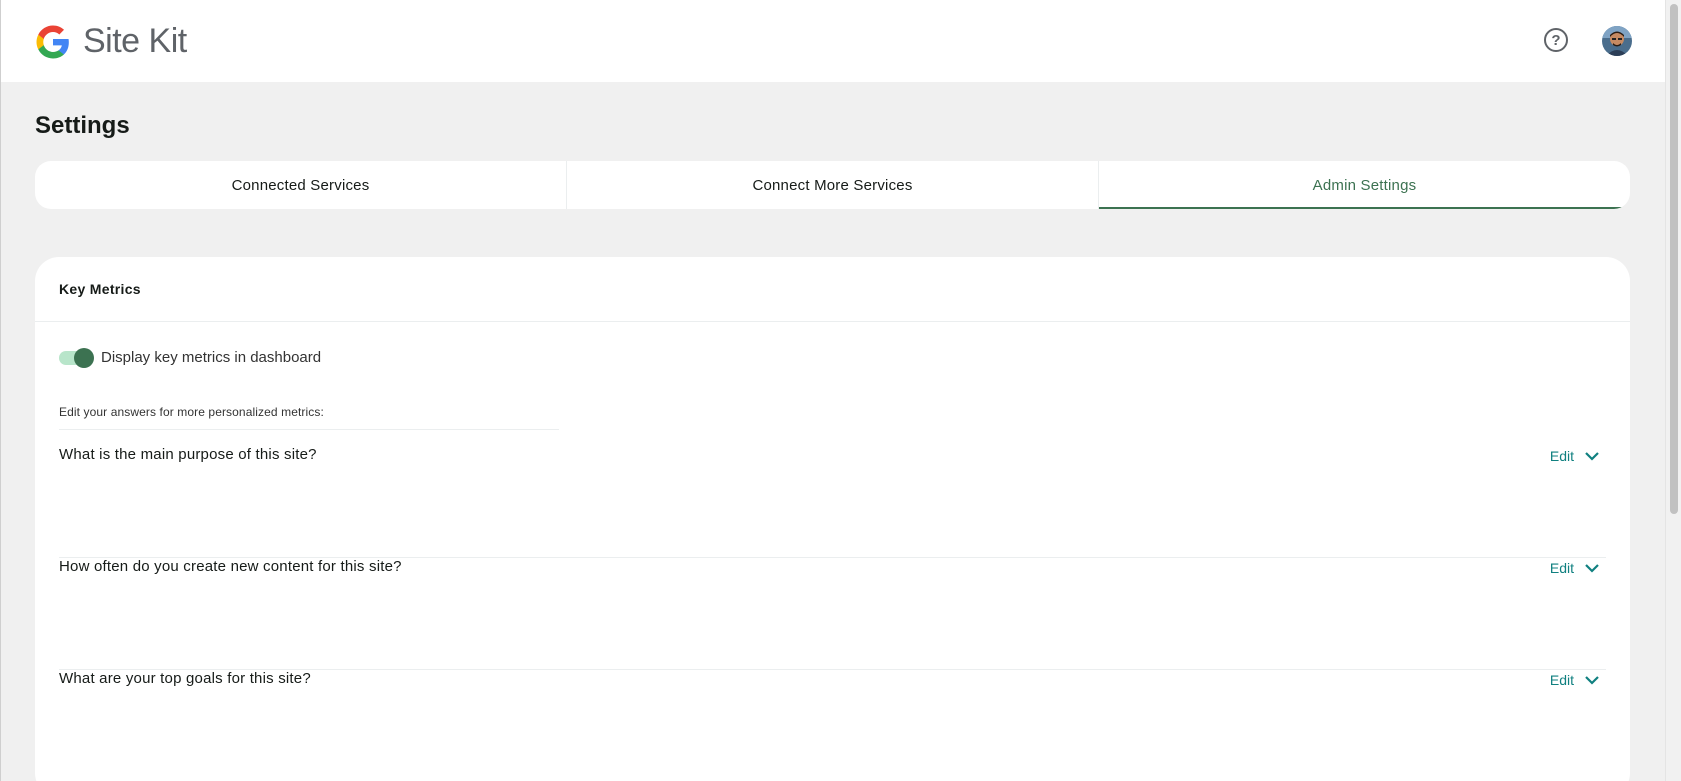 This screenshot has width=1681, height=781. What do you see at coordinates (84, 357) in the screenshot?
I see `toggle-knob` at bounding box center [84, 357].